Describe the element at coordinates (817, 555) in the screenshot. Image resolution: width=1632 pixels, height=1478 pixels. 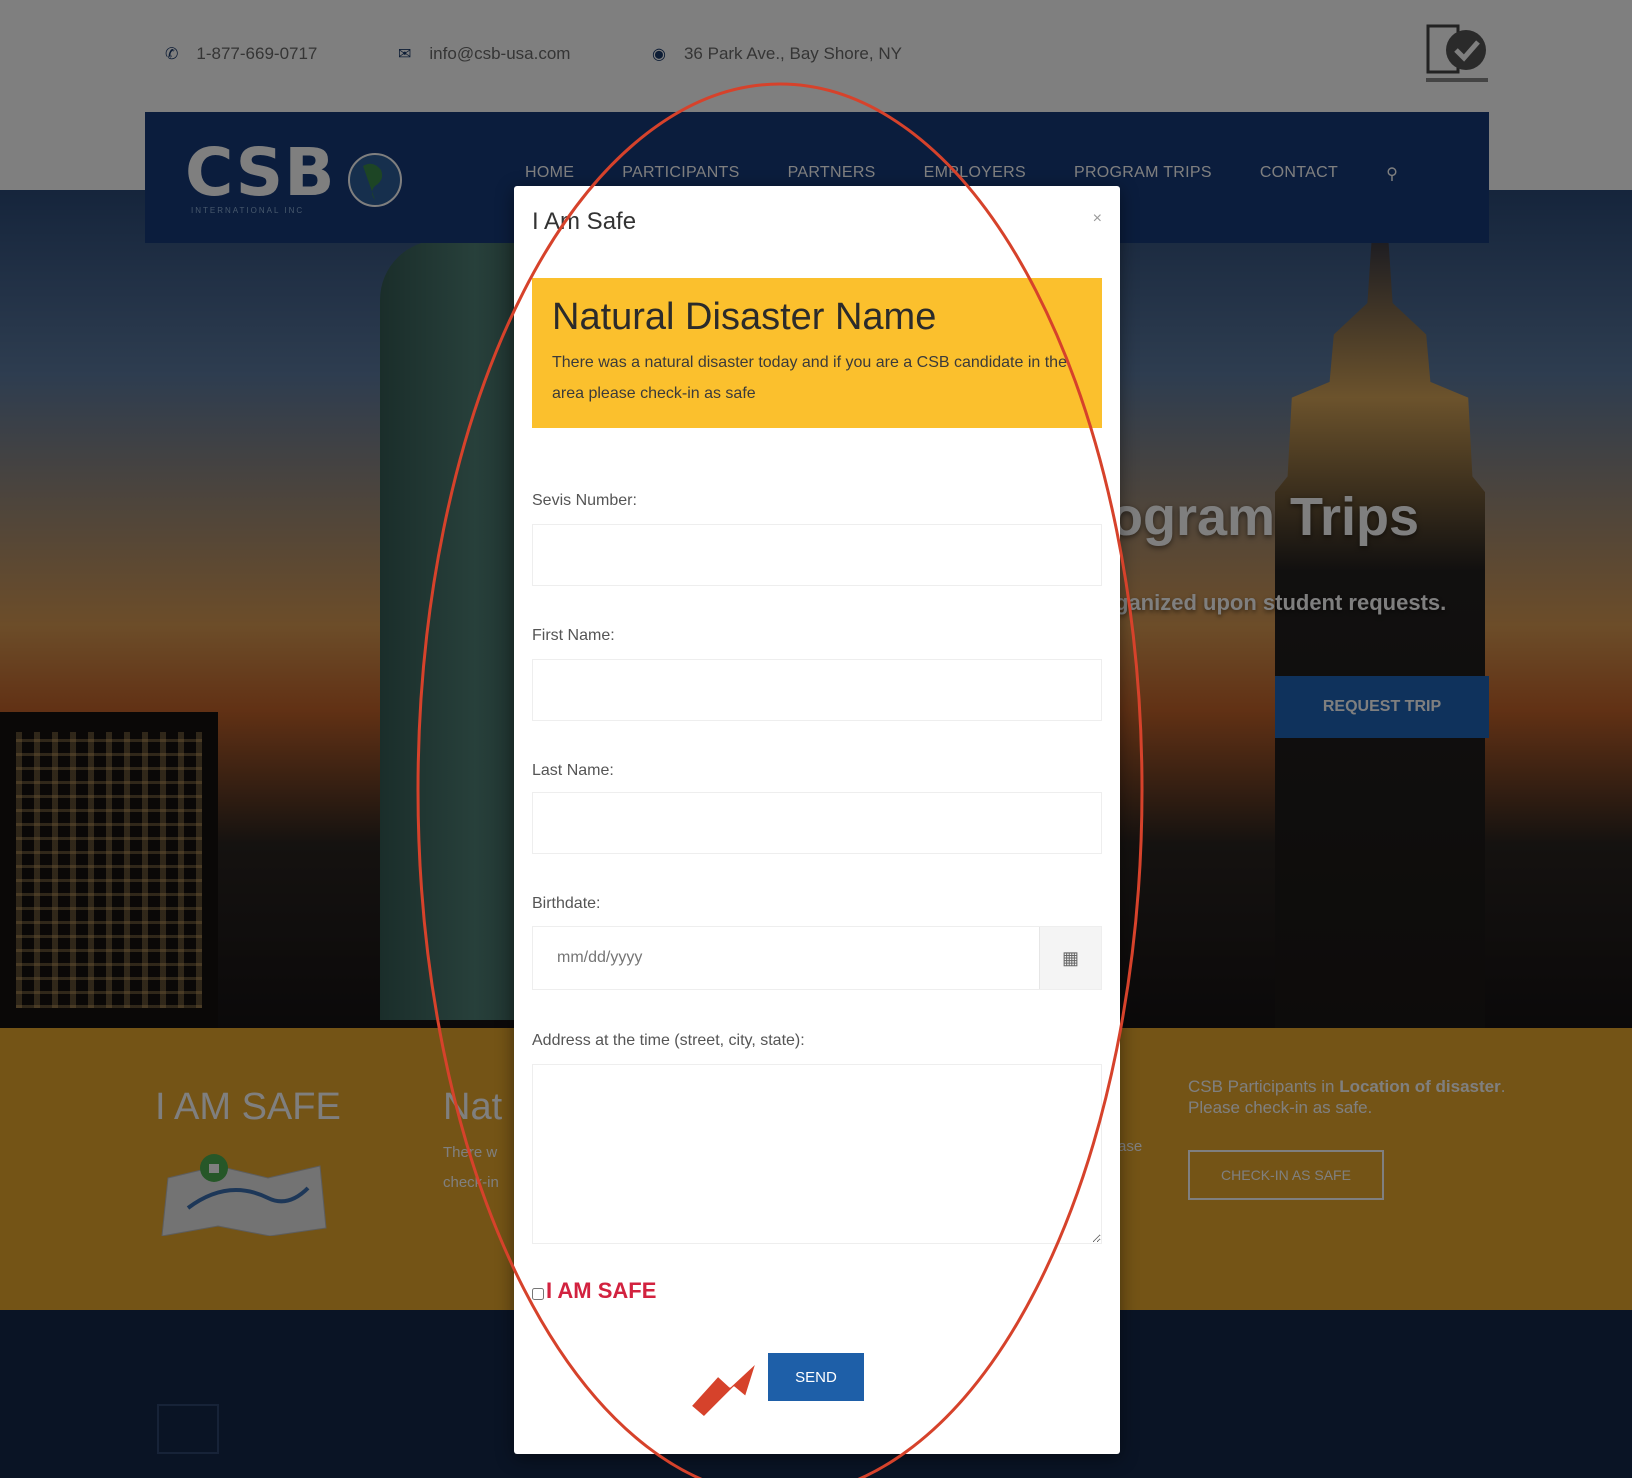
I see `sevis-number-input` at that location.